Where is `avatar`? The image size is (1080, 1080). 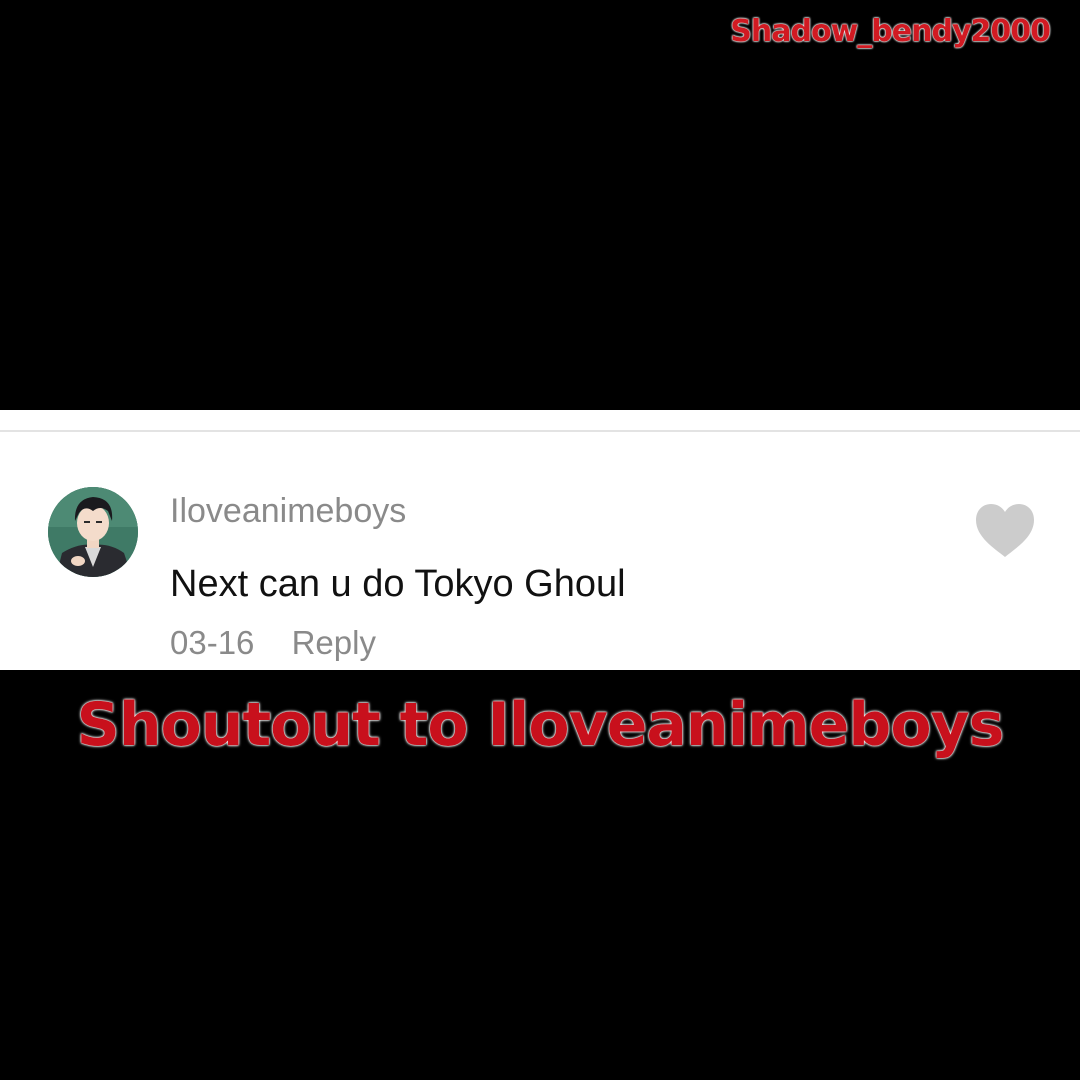 avatar is located at coordinates (93, 532).